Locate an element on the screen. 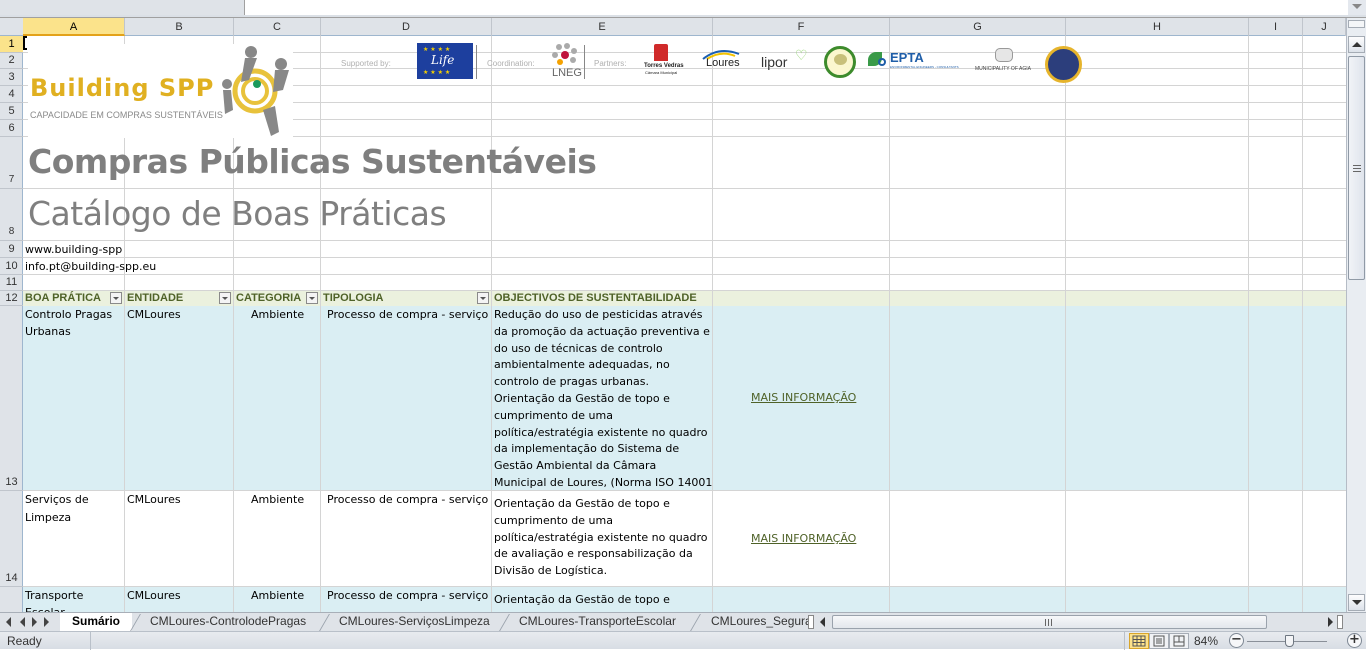 The width and height of the screenshot is (1366, 665). header-boa-pratica: BOA PRÁTICA is located at coordinates (63, 298).